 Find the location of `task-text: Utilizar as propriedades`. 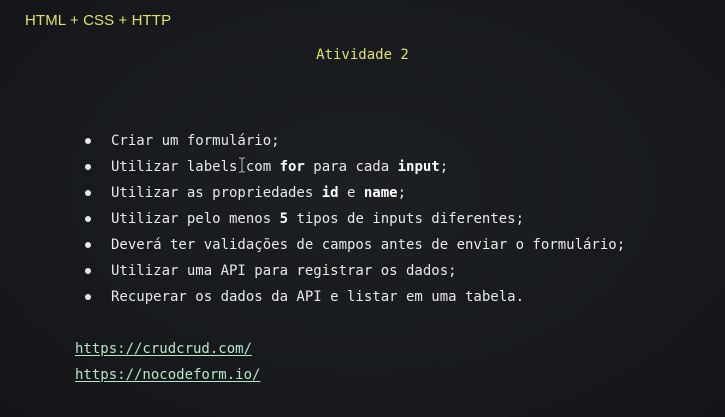

task-text: Utilizar as propriedades is located at coordinates (216, 193).